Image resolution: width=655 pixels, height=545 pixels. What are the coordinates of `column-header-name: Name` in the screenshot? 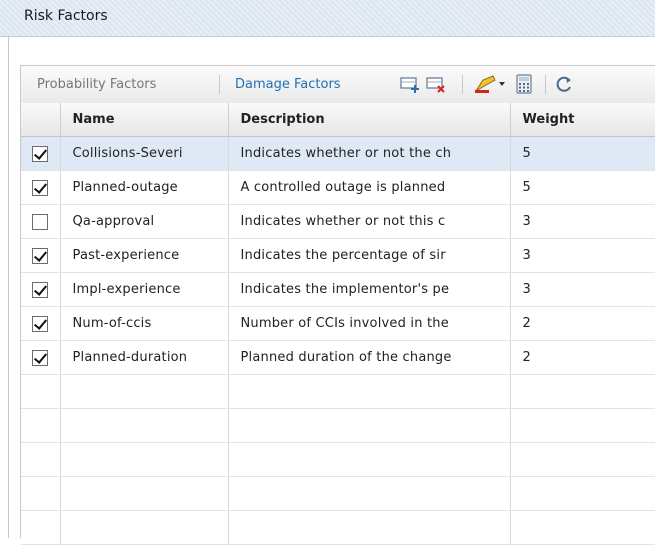 It's located at (144, 120).